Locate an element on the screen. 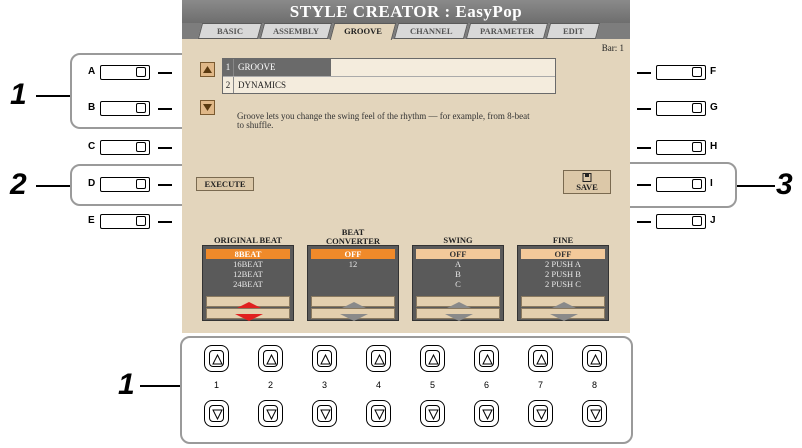 This screenshot has height=448, width=802. list-item: A is located at coordinates (458, 264).